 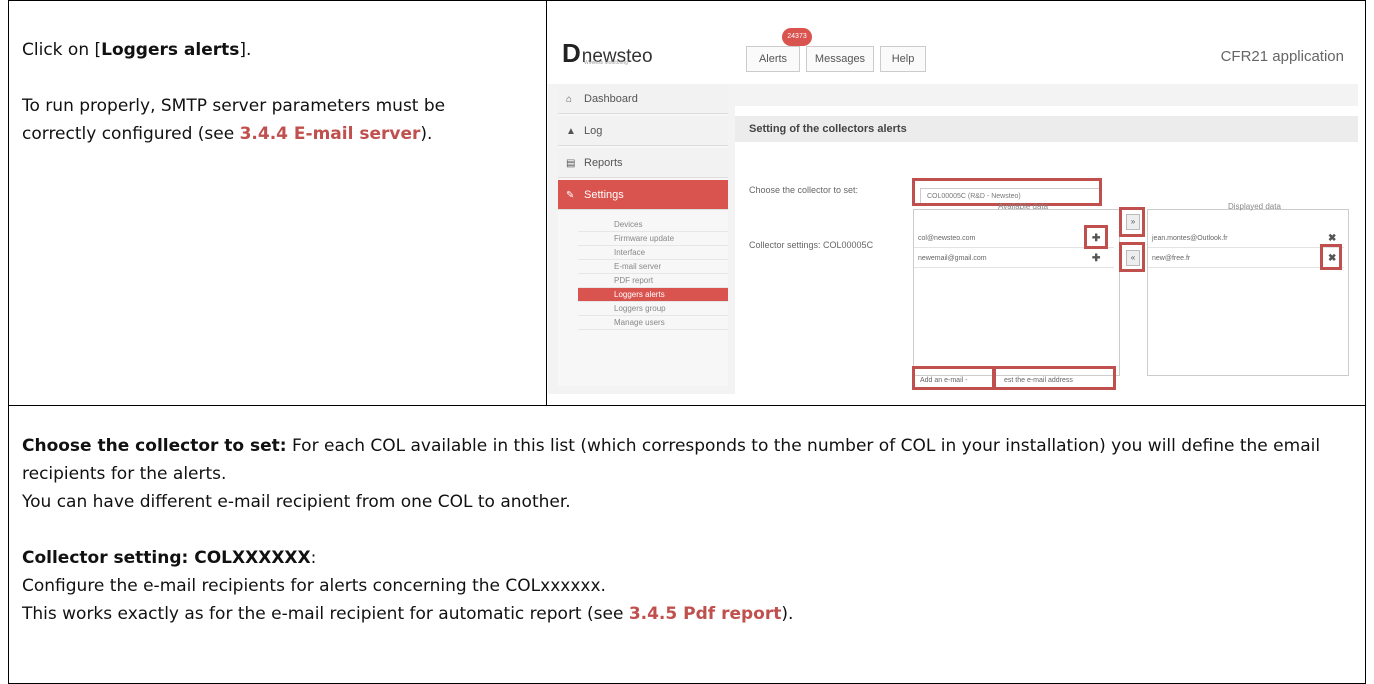 I want to click on settings-sub-email-server: E-mail server, so click(x=653, y=267).